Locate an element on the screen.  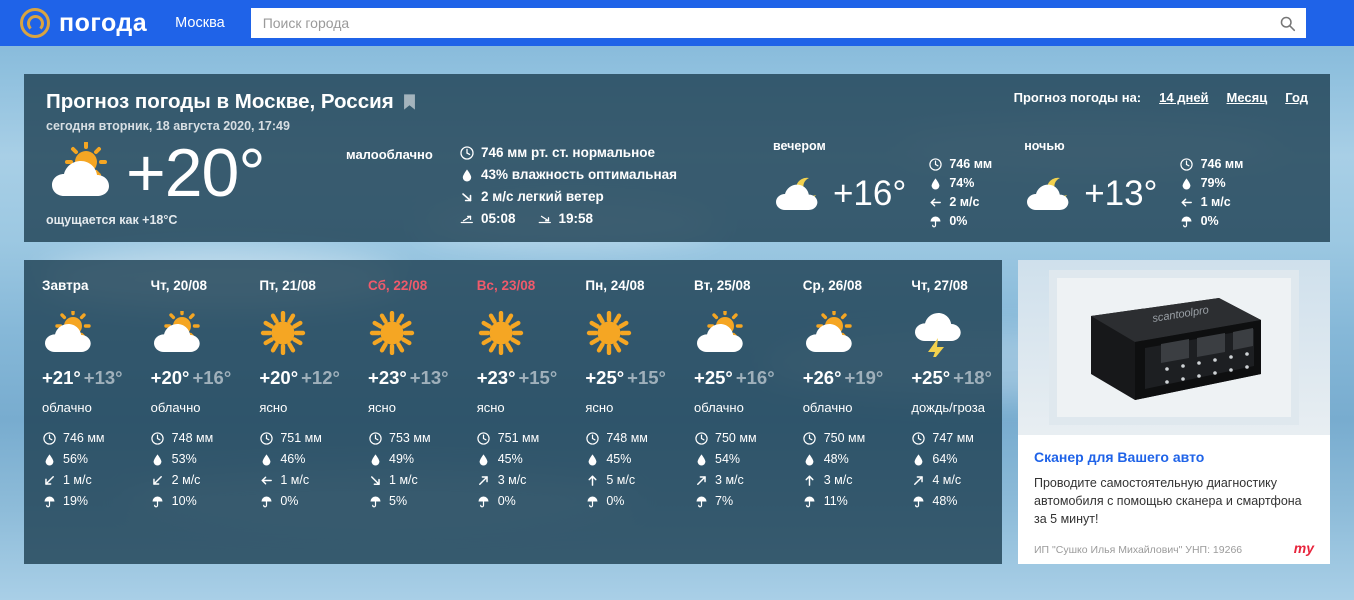
bookmark-icon is located at coordinates (409, 102).